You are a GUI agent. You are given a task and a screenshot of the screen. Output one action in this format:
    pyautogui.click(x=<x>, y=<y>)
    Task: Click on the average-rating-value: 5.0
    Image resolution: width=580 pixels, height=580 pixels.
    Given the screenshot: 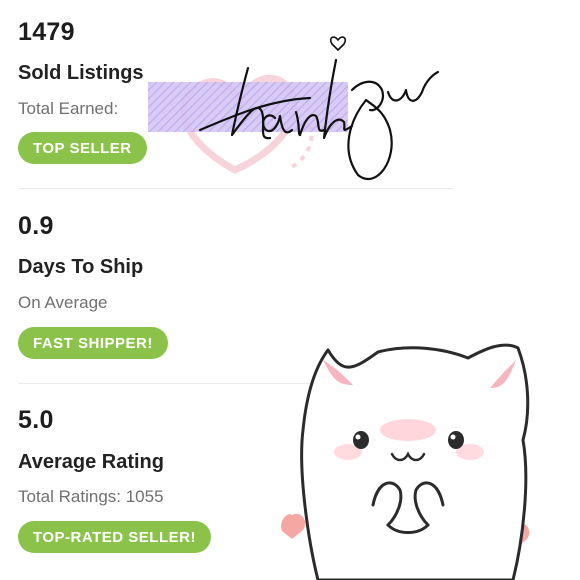 What is the action you would take?
    pyautogui.click(x=36, y=420)
    